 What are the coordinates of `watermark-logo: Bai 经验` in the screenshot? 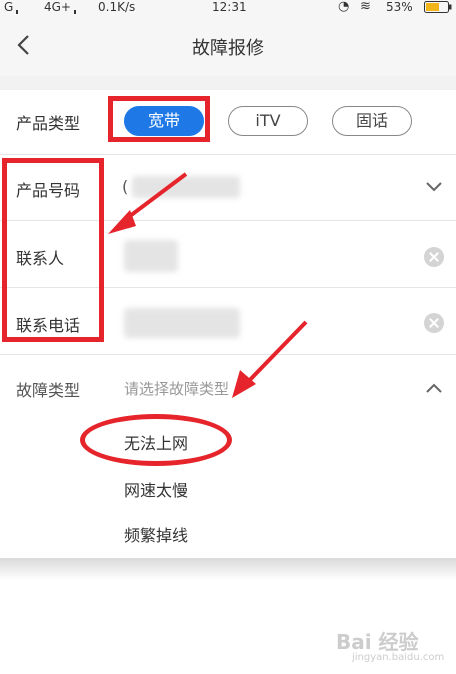 It's located at (377, 642).